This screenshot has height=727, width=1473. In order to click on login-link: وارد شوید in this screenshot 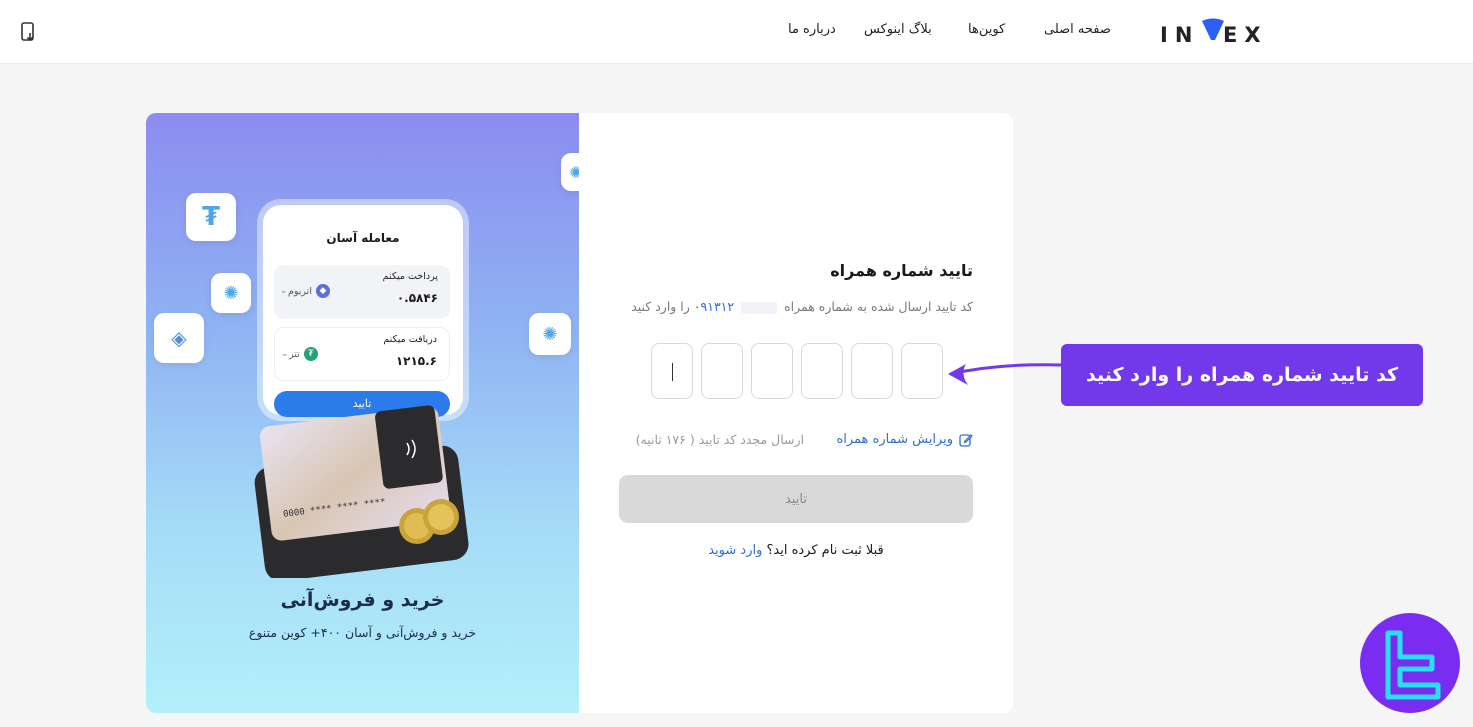, I will do `click(735, 550)`.